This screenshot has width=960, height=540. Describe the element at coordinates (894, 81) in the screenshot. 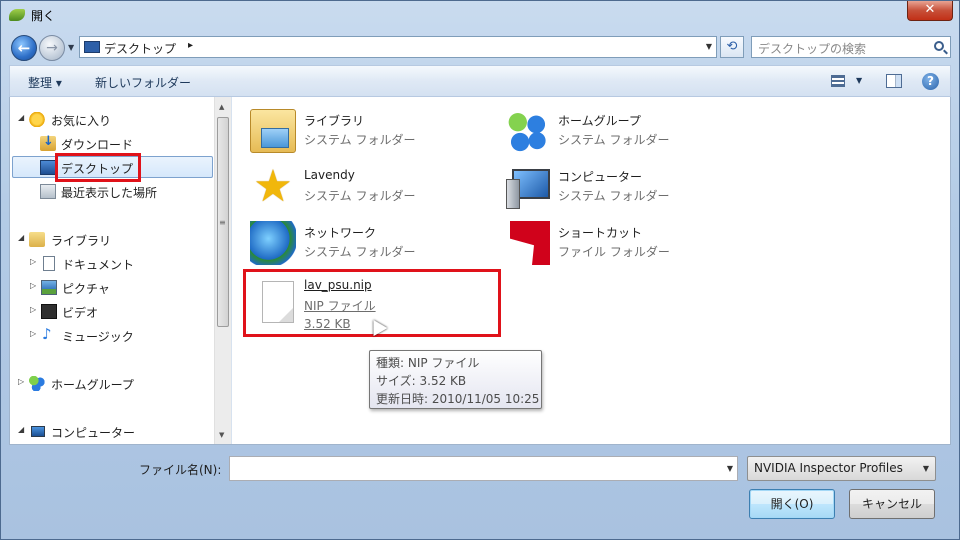

I see `preview-pane-icon` at that location.